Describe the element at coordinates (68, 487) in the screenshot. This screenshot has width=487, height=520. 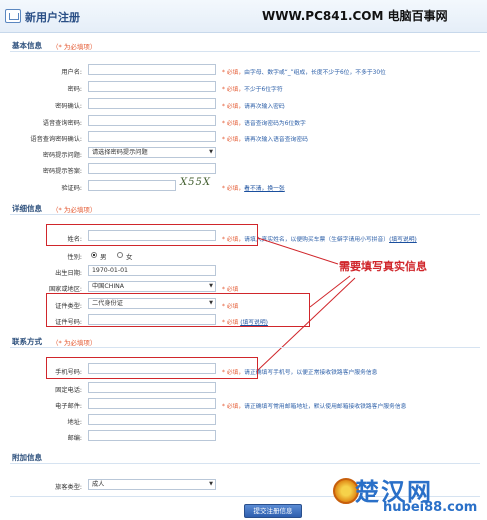
I see `passenger-type-label: 旅客类型:` at that location.